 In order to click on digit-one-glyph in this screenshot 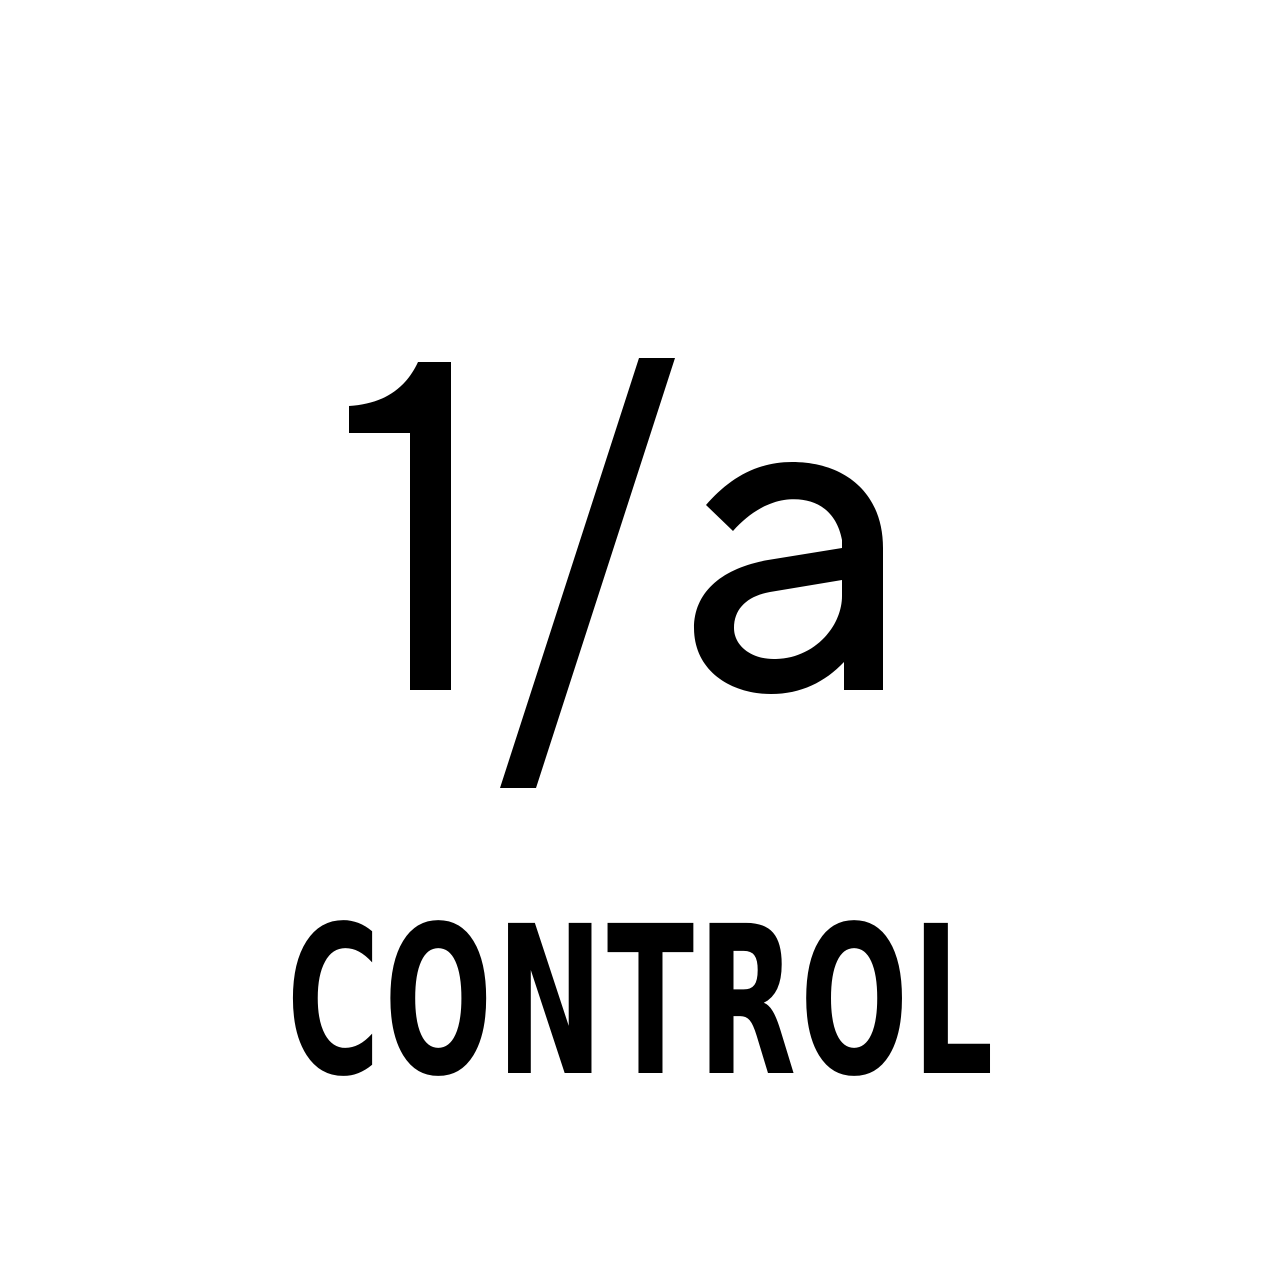, I will do `click(400, 526)`.